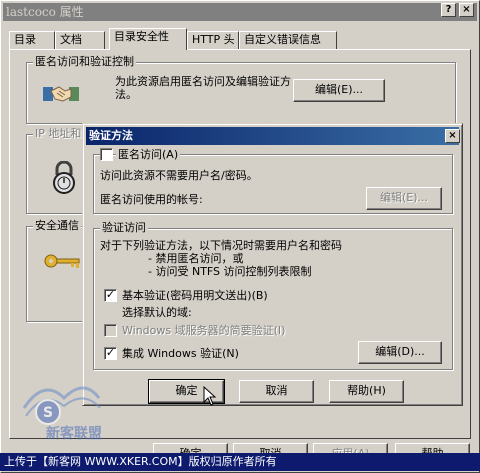 The width and height of the screenshot is (480, 473). What do you see at coordinates (45, 12) in the screenshot?
I see `window-title: lastcoco 属性` at bounding box center [45, 12].